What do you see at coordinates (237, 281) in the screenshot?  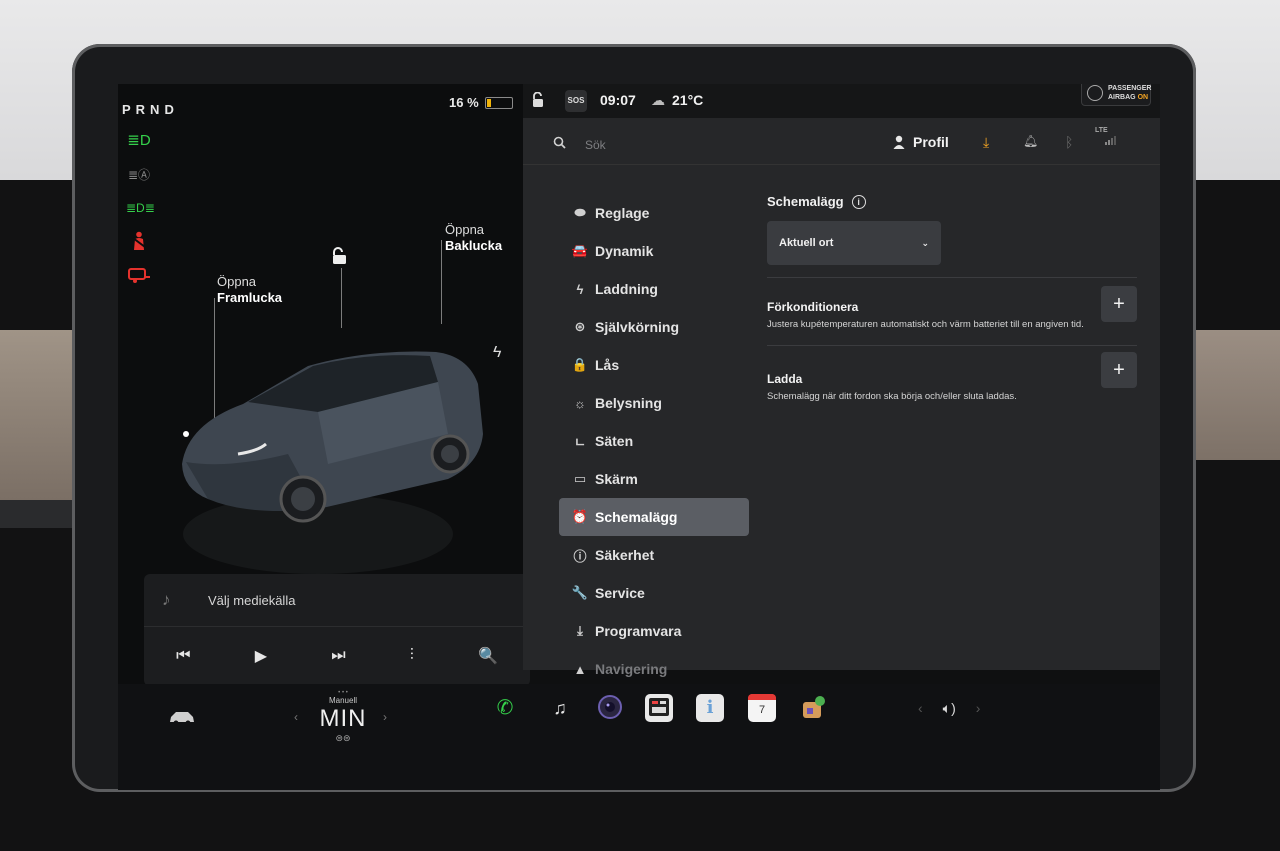 I see `front-trunk-line1: Öppna` at bounding box center [237, 281].